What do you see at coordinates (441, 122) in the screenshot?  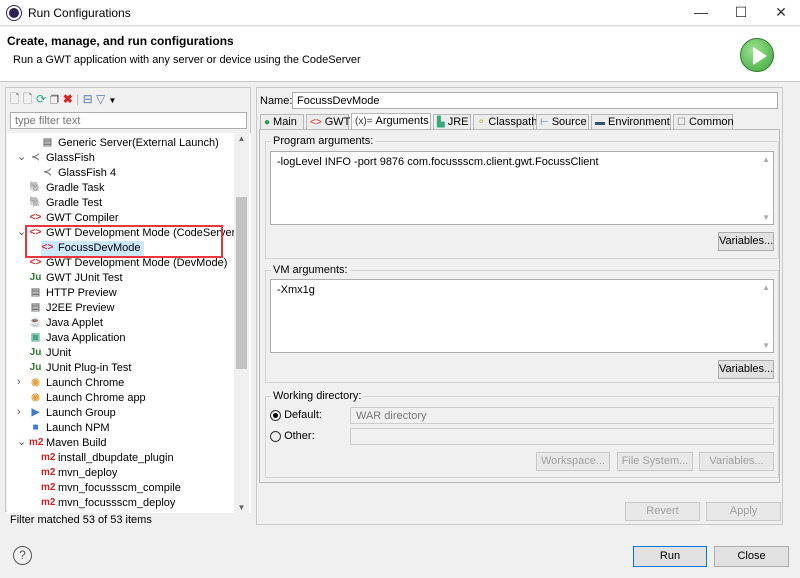 I see `jre-icon: ▙` at bounding box center [441, 122].